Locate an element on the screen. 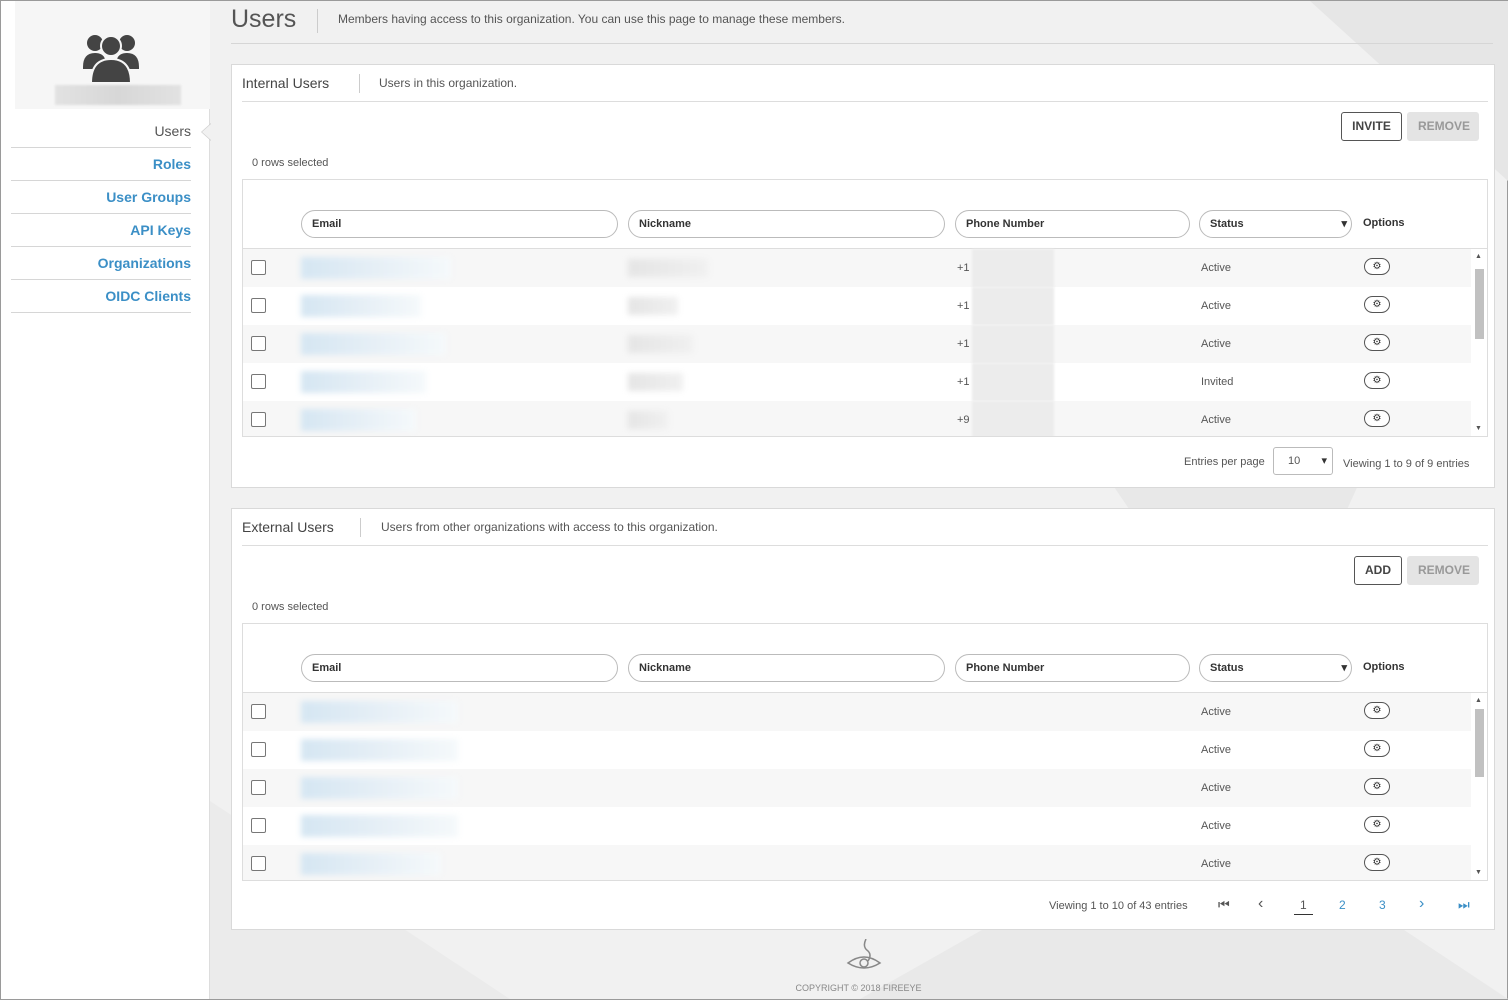  header-divider is located at coordinates (862, 43).